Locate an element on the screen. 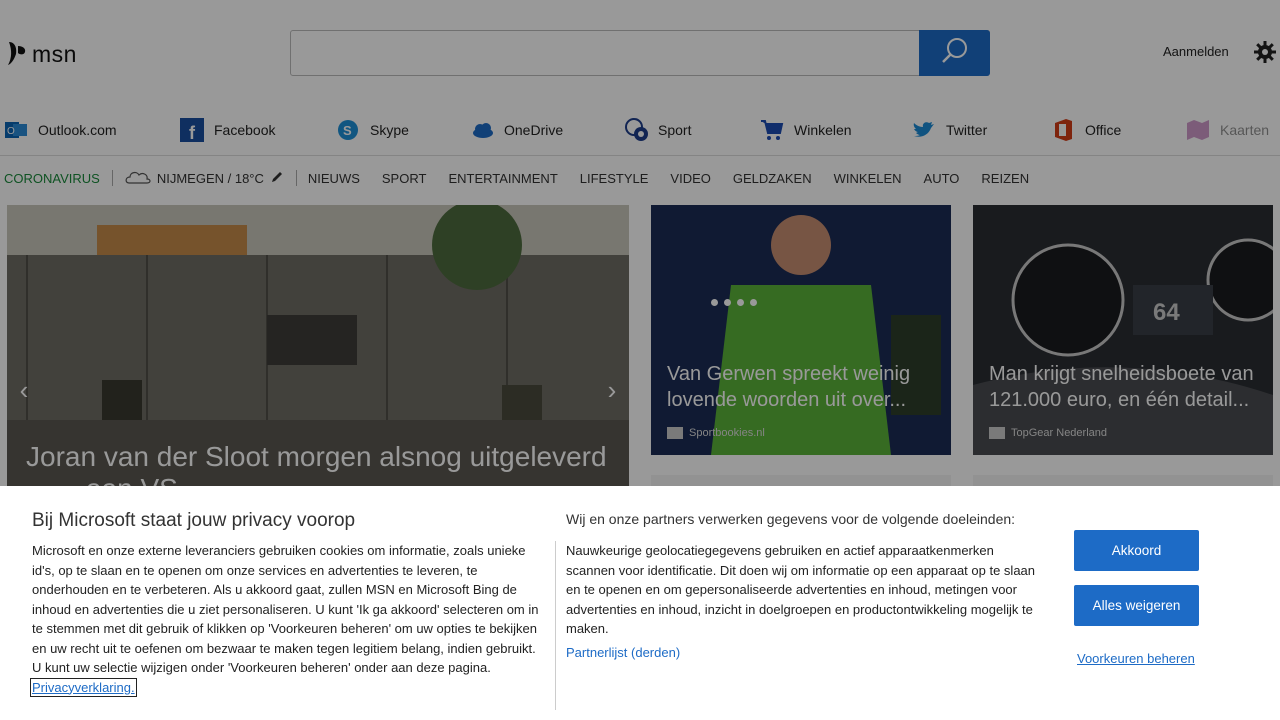 The height and width of the screenshot is (720, 1280). partner-list-link: Partnerlijst (derden) is located at coordinates (623, 652).